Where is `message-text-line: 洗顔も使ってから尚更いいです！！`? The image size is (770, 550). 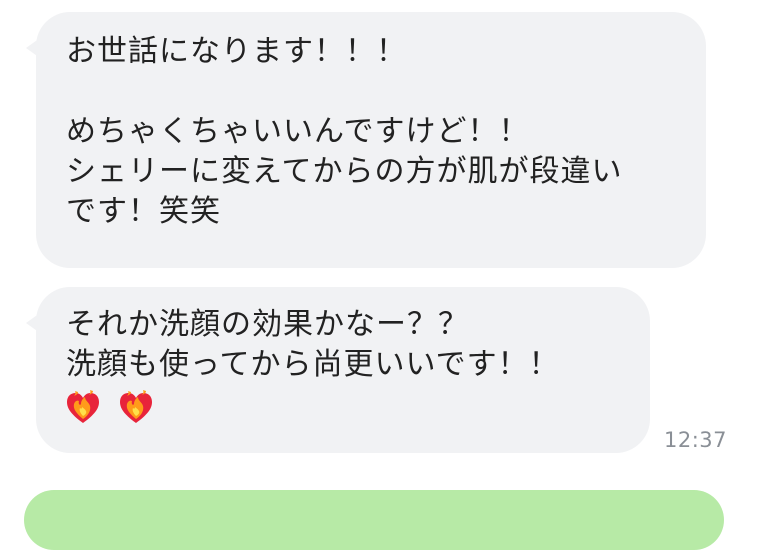 message-text-line: 洗顔も使ってから尚更いいです！！ is located at coordinates (313, 364).